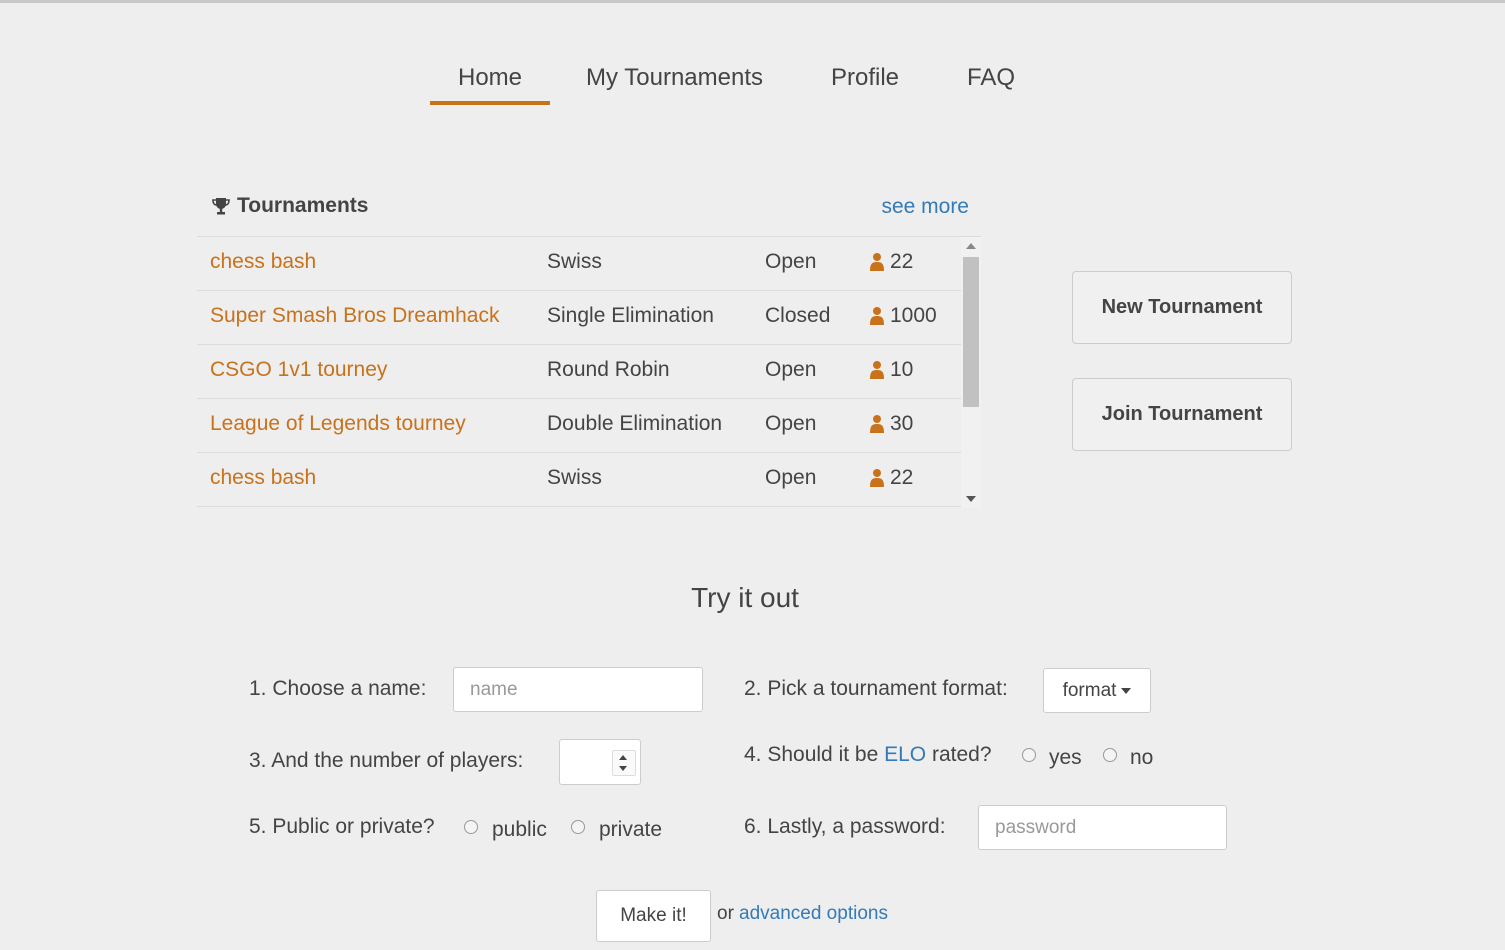 Image resolution: width=1505 pixels, height=950 pixels. What do you see at coordinates (338, 688) in the screenshot?
I see `step1-label: 1. Choose a name:` at bounding box center [338, 688].